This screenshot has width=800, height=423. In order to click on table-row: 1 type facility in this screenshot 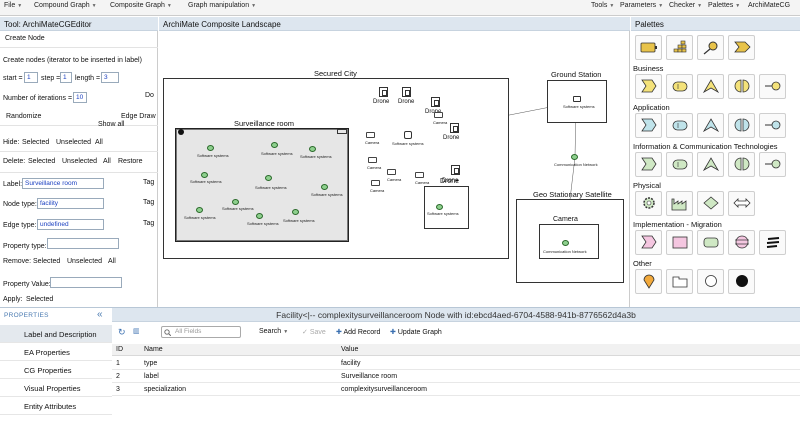, I will do `click(456, 364)`.